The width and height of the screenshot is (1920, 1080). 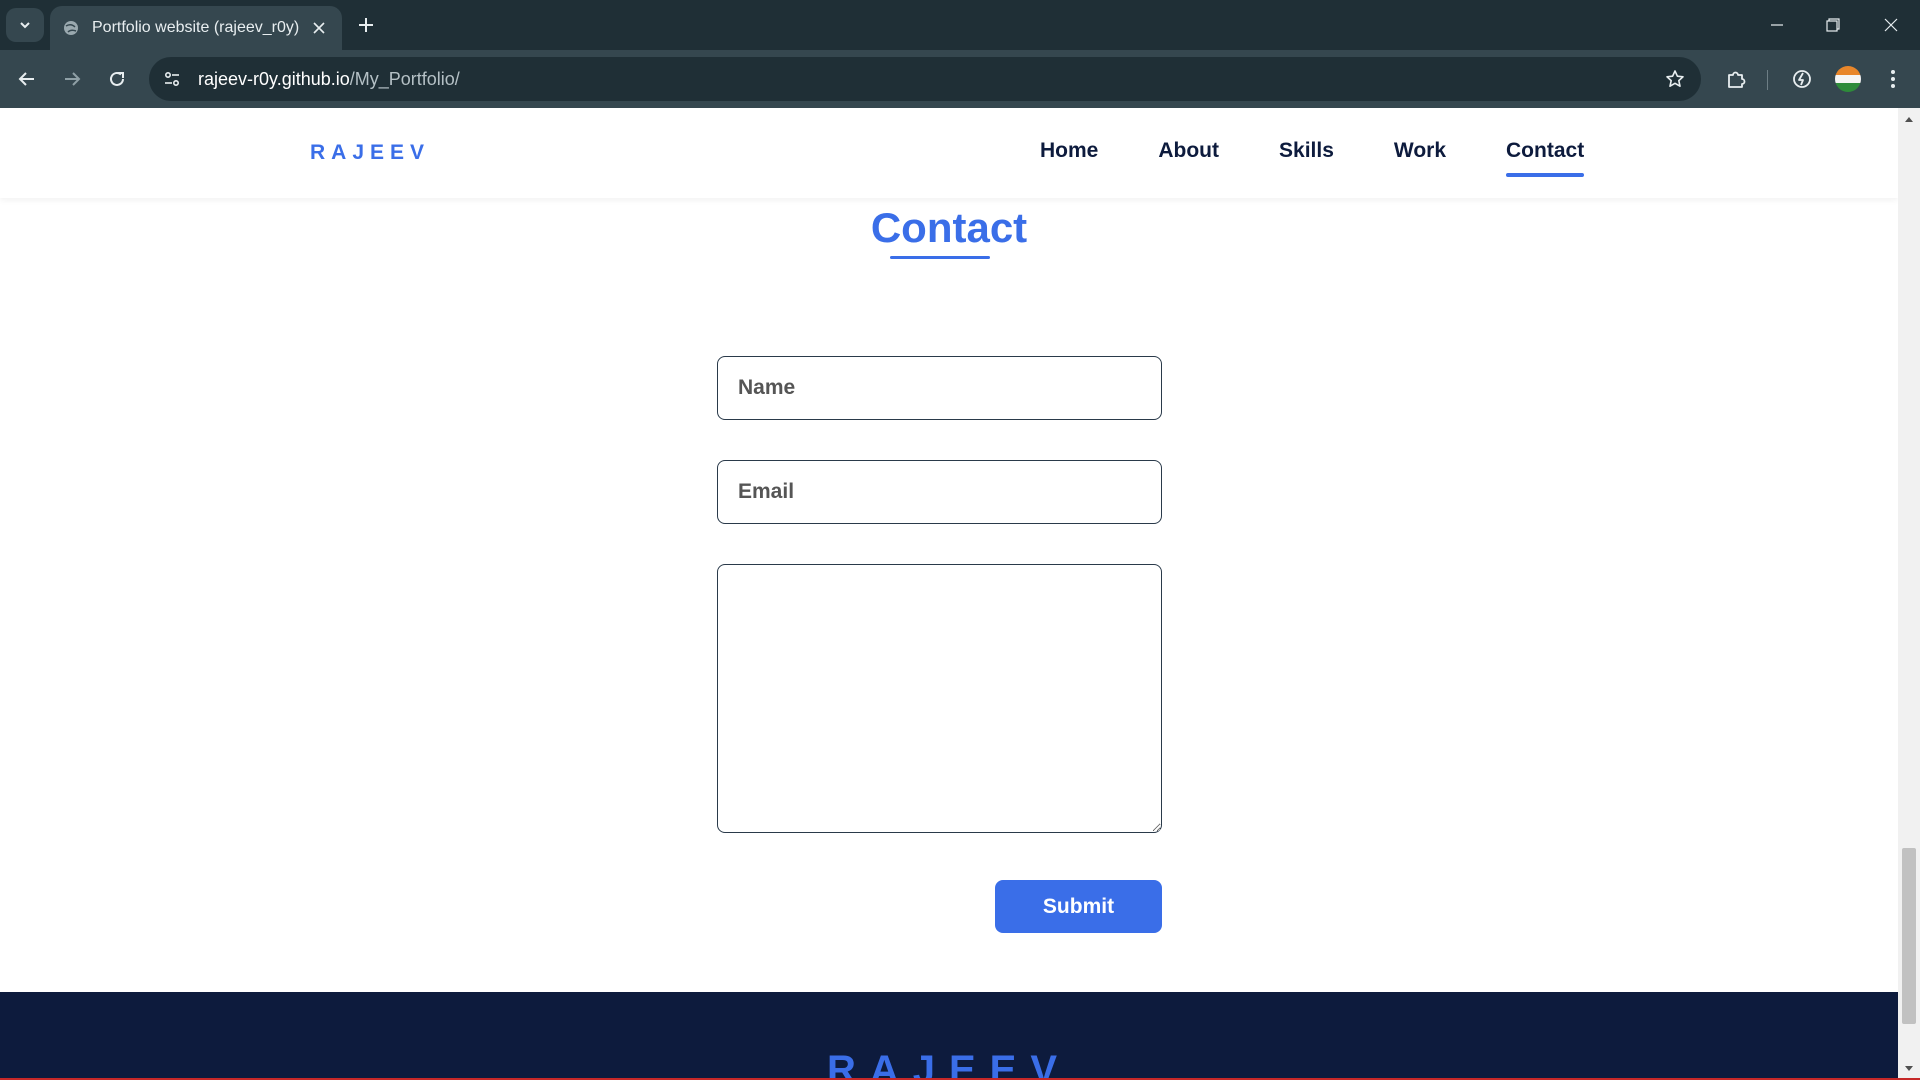 I want to click on footer-logo: RAJEEV, so click(x=949, y=1064).